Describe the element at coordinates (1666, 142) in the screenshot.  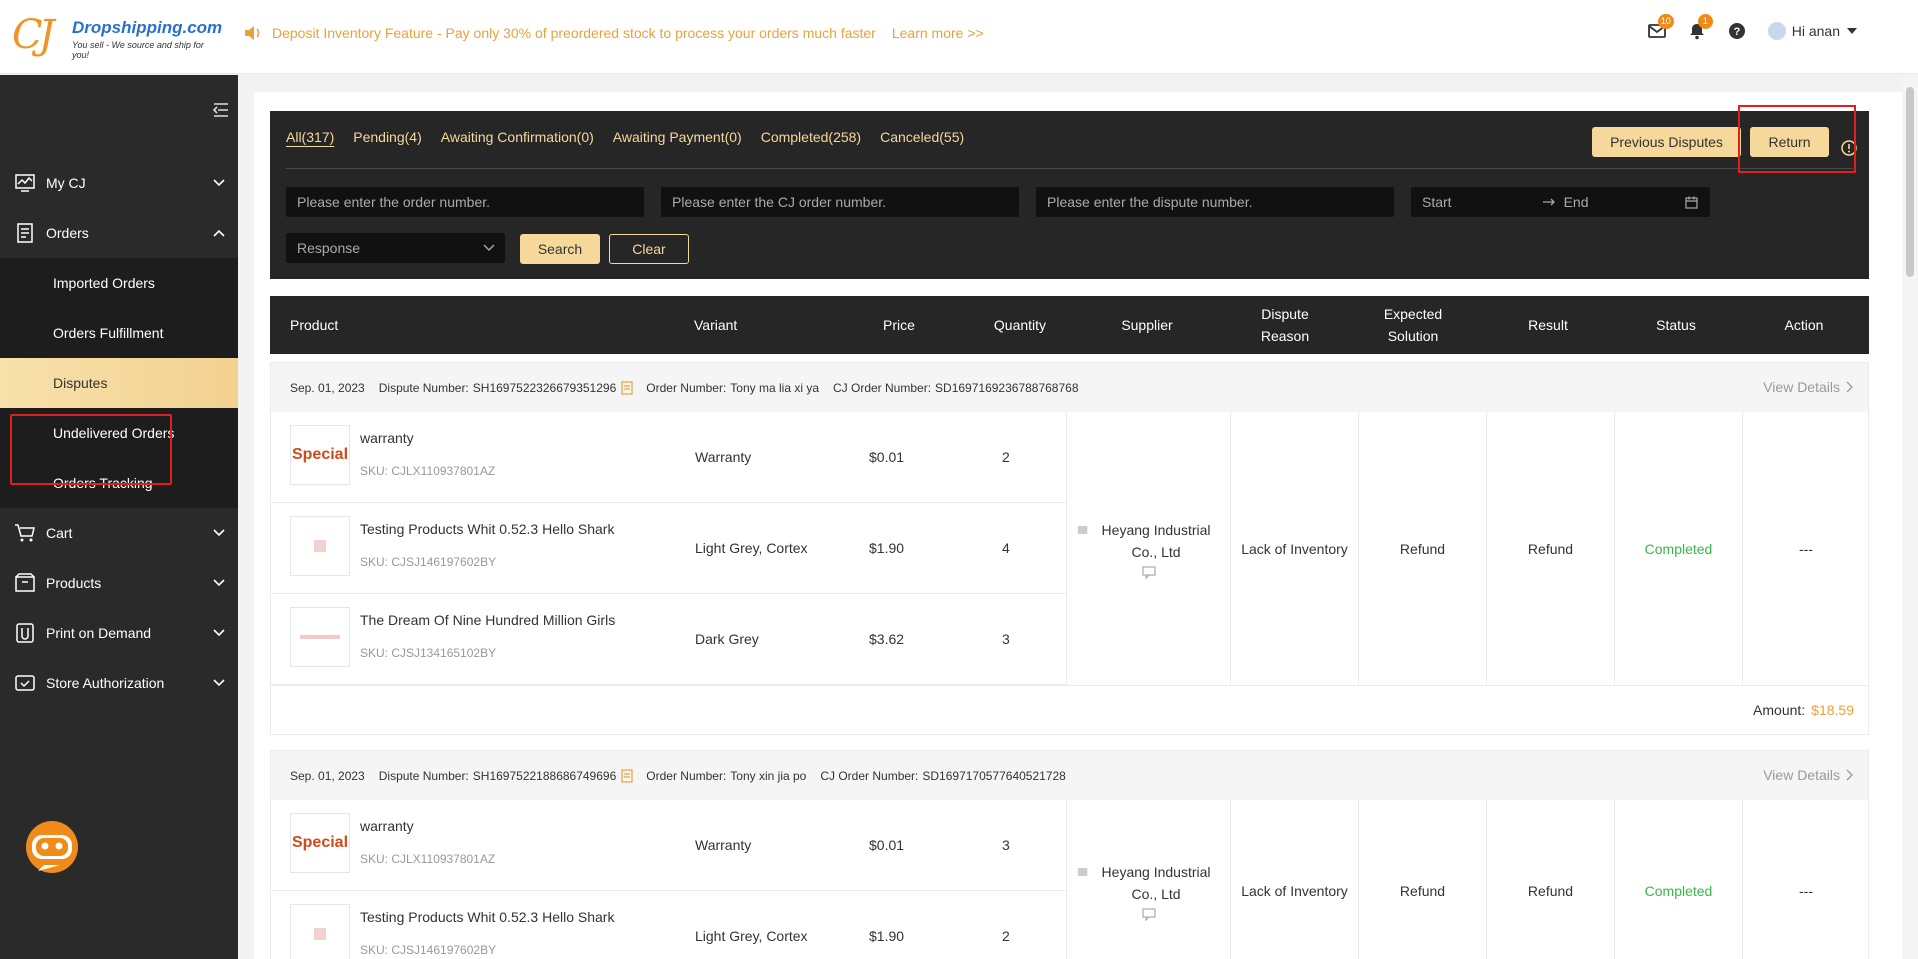
I see `previous-disputes-button: Previous Disputes` at that location.